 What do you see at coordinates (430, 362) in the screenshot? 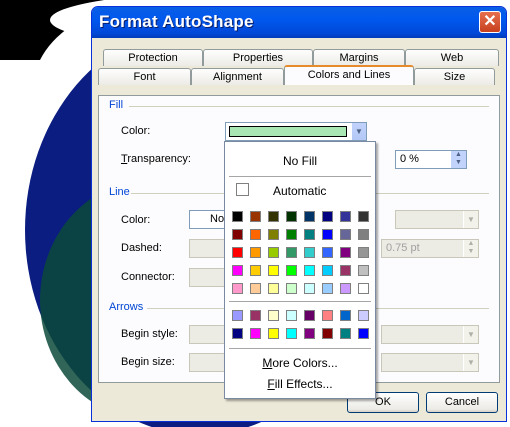
I see `end-size-dropdown: ▼` at bounding box center [430, 362].